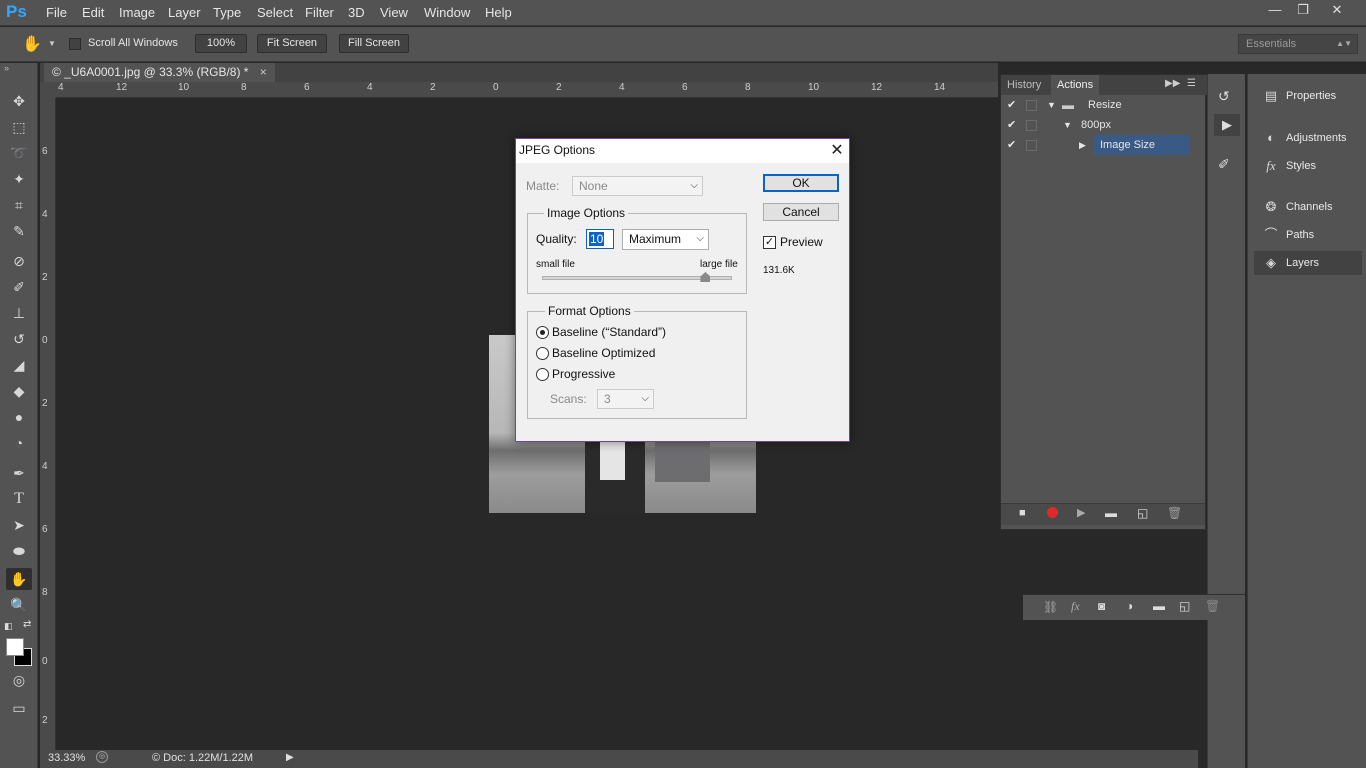 The image size is (1366, 768). Describe the element at coordinates (19, 313) in the screenshot. I see `clone-stamp-tool-icon: ⊥` at that location.